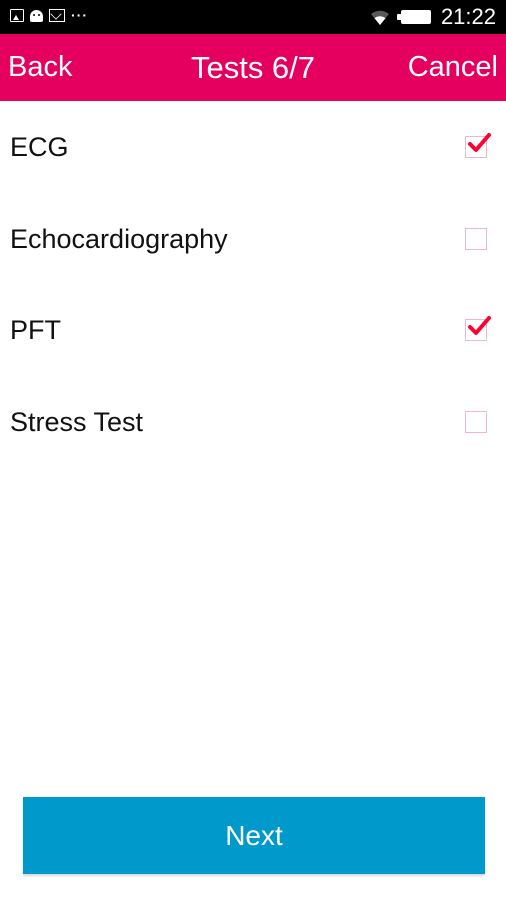 This screenshot has width=506, height=900. Describe the element at coordinates (476, 421) in the screenshot. I see `stress-test-checkbox` at that location.